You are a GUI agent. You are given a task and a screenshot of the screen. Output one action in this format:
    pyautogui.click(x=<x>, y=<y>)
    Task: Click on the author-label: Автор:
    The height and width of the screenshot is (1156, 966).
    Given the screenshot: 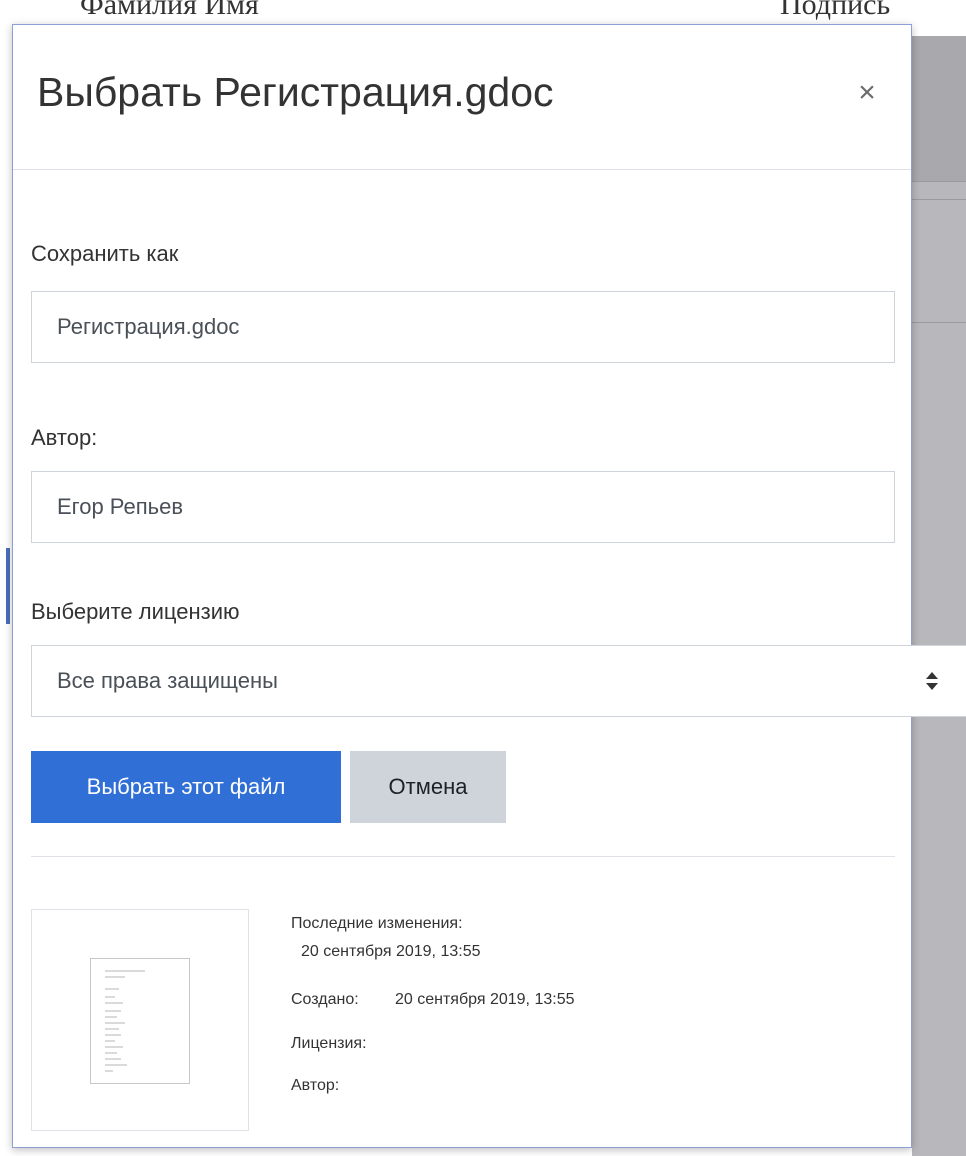 What is the action you would take?
    pyautogui.click(x=64, y=437)
    